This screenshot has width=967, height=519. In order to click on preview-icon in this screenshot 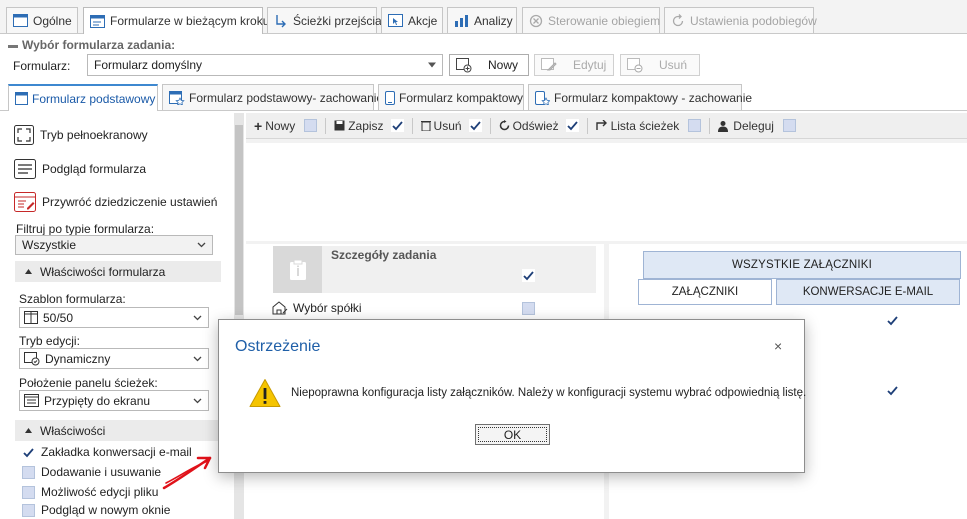, I will do `click(25, 169)`.